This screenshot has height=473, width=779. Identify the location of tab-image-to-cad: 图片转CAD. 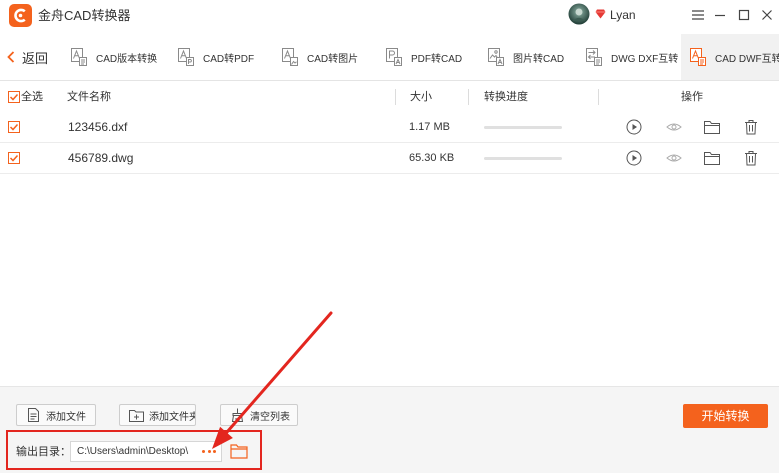
(528, 57).